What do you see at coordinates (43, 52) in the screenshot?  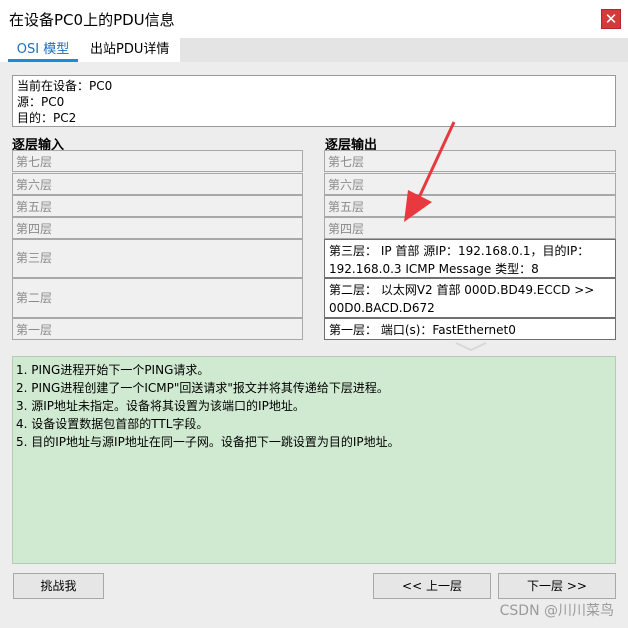 I see `tab-osi-model: OSI 模型` at bounding box center [43, 52].